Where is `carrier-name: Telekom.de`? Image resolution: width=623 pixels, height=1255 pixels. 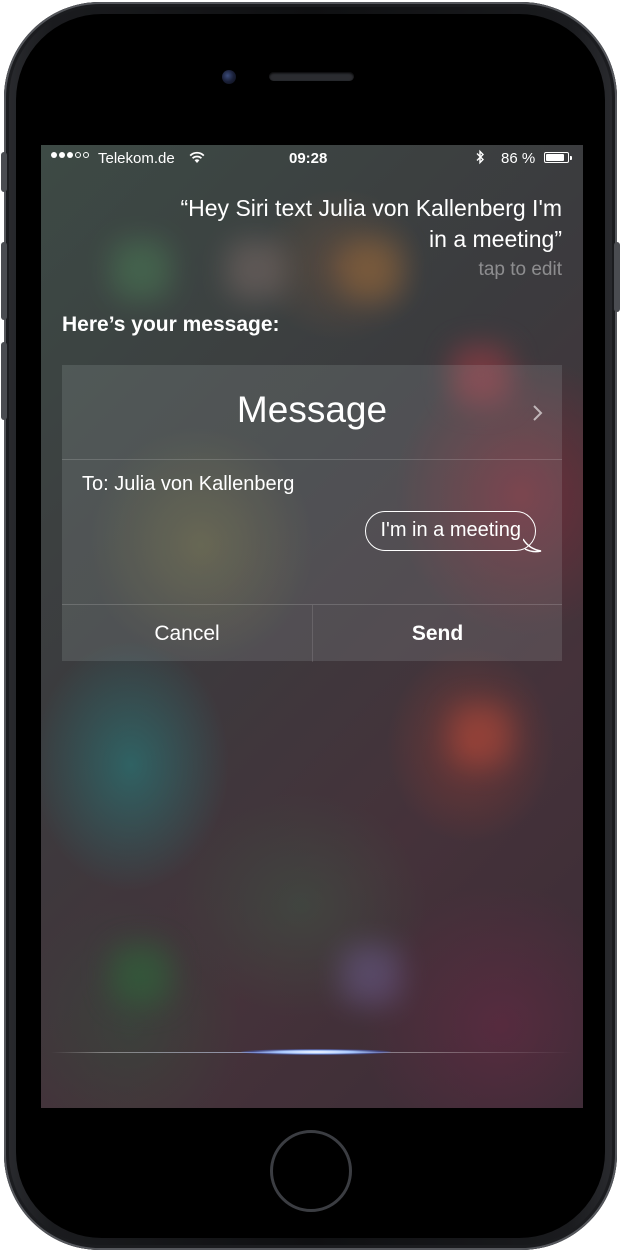 carrier-name: Telekom.de is located at coordinates (136, 158).